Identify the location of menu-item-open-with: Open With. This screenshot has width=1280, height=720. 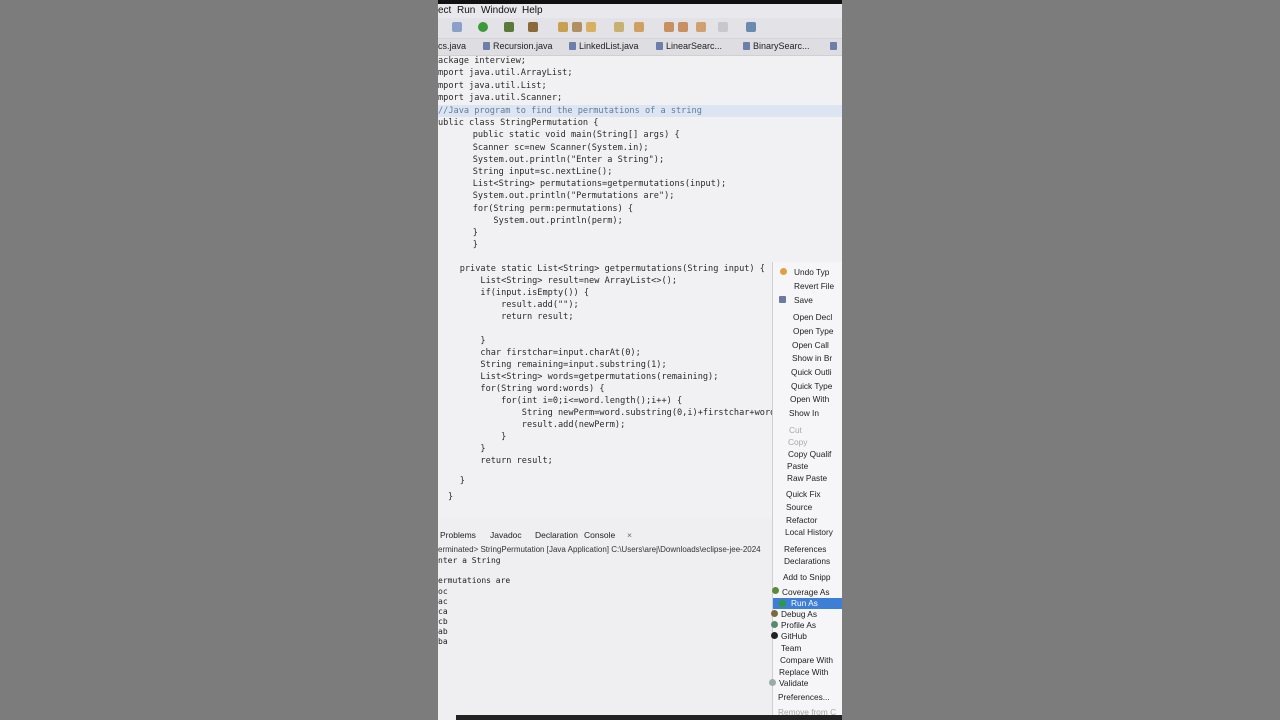
(809, 399).